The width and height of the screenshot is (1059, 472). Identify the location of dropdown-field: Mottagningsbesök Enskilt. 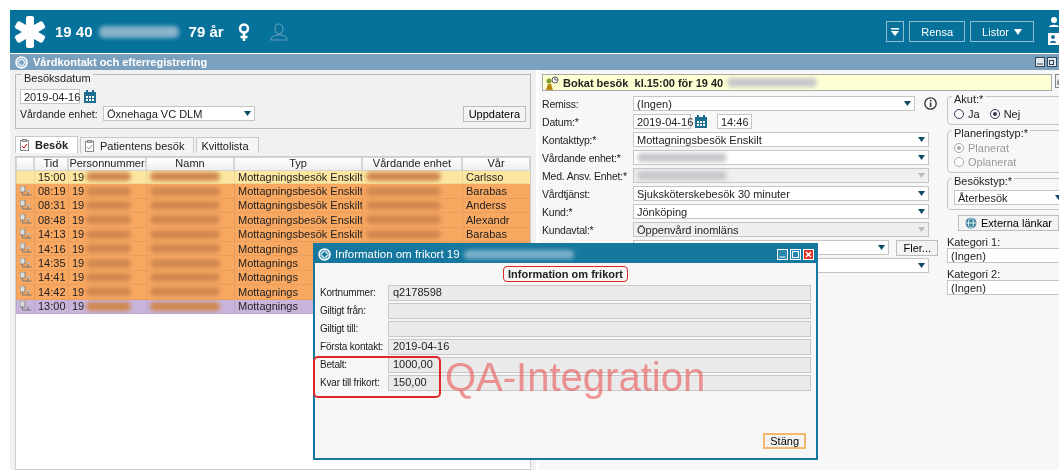
(781, 139).